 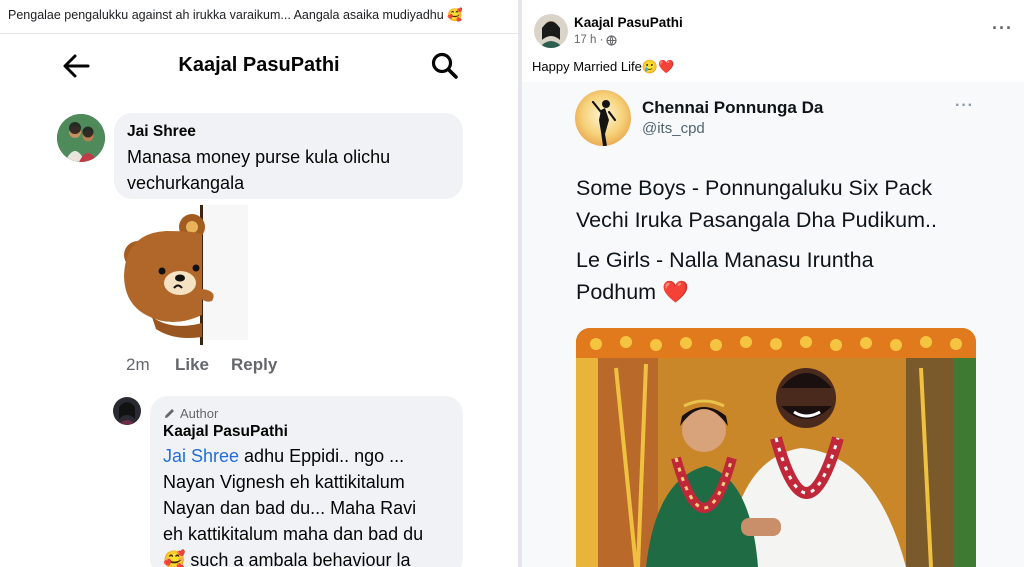 What do you see at coordinates (287, 558) in the screenshot?
I see `reply-line: 🥰 such a ambala behaviour la` at bounding box center [287, 558].